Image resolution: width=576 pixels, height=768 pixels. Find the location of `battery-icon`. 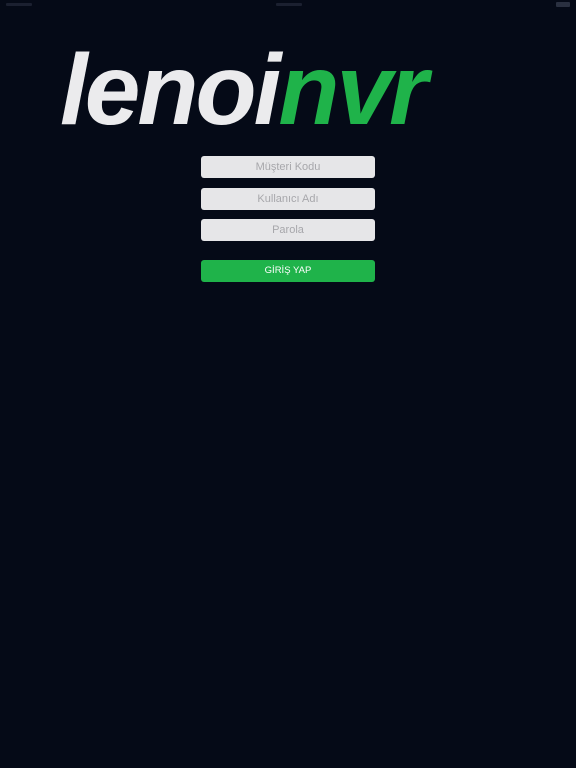

battery-icon is located at coordinates (563, 4).